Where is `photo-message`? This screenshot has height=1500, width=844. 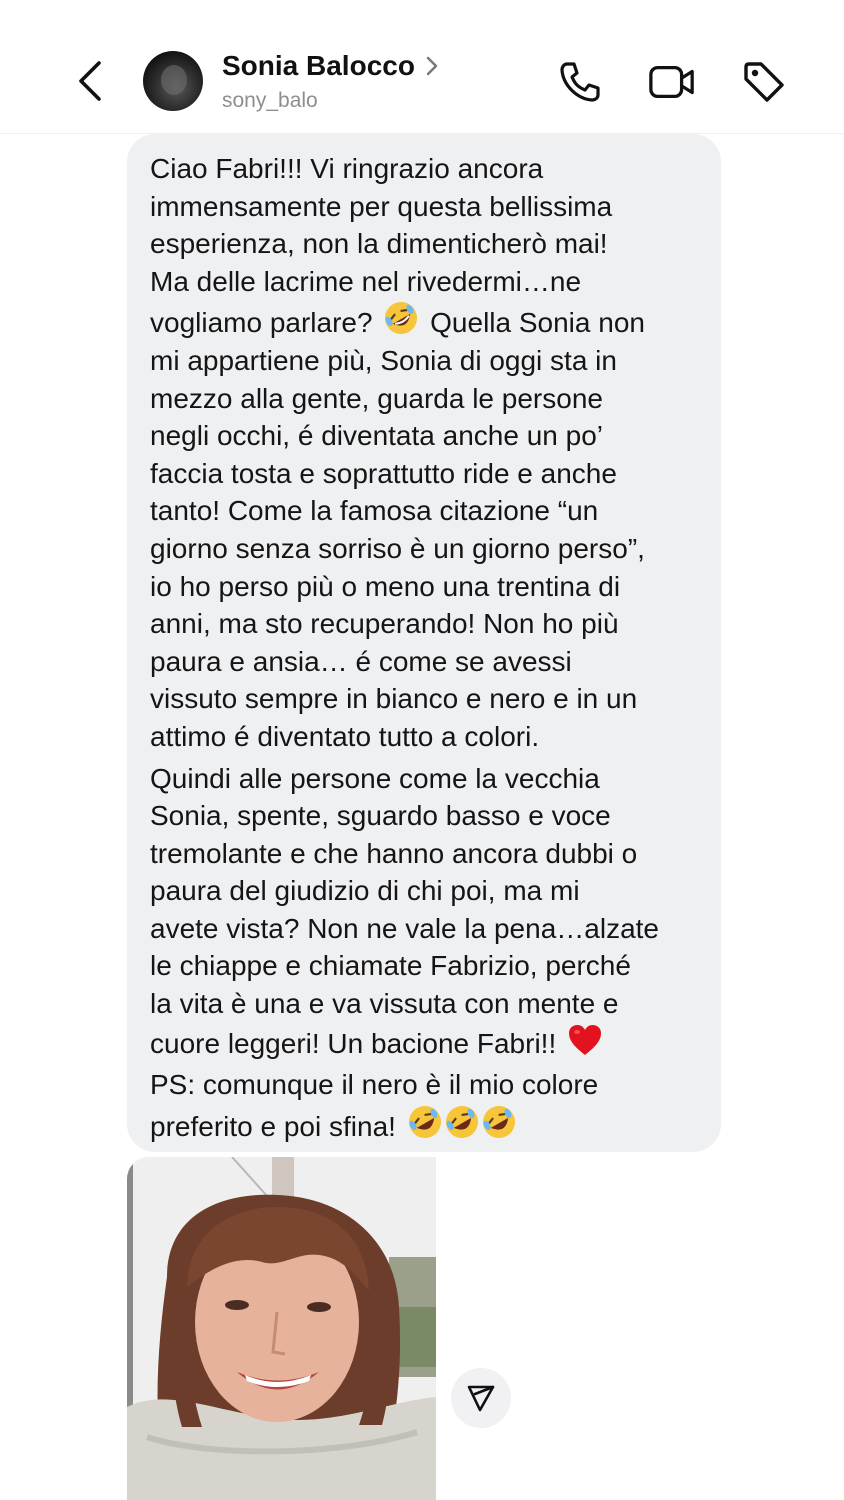
photo-message is located at coordinates (281, 1328).